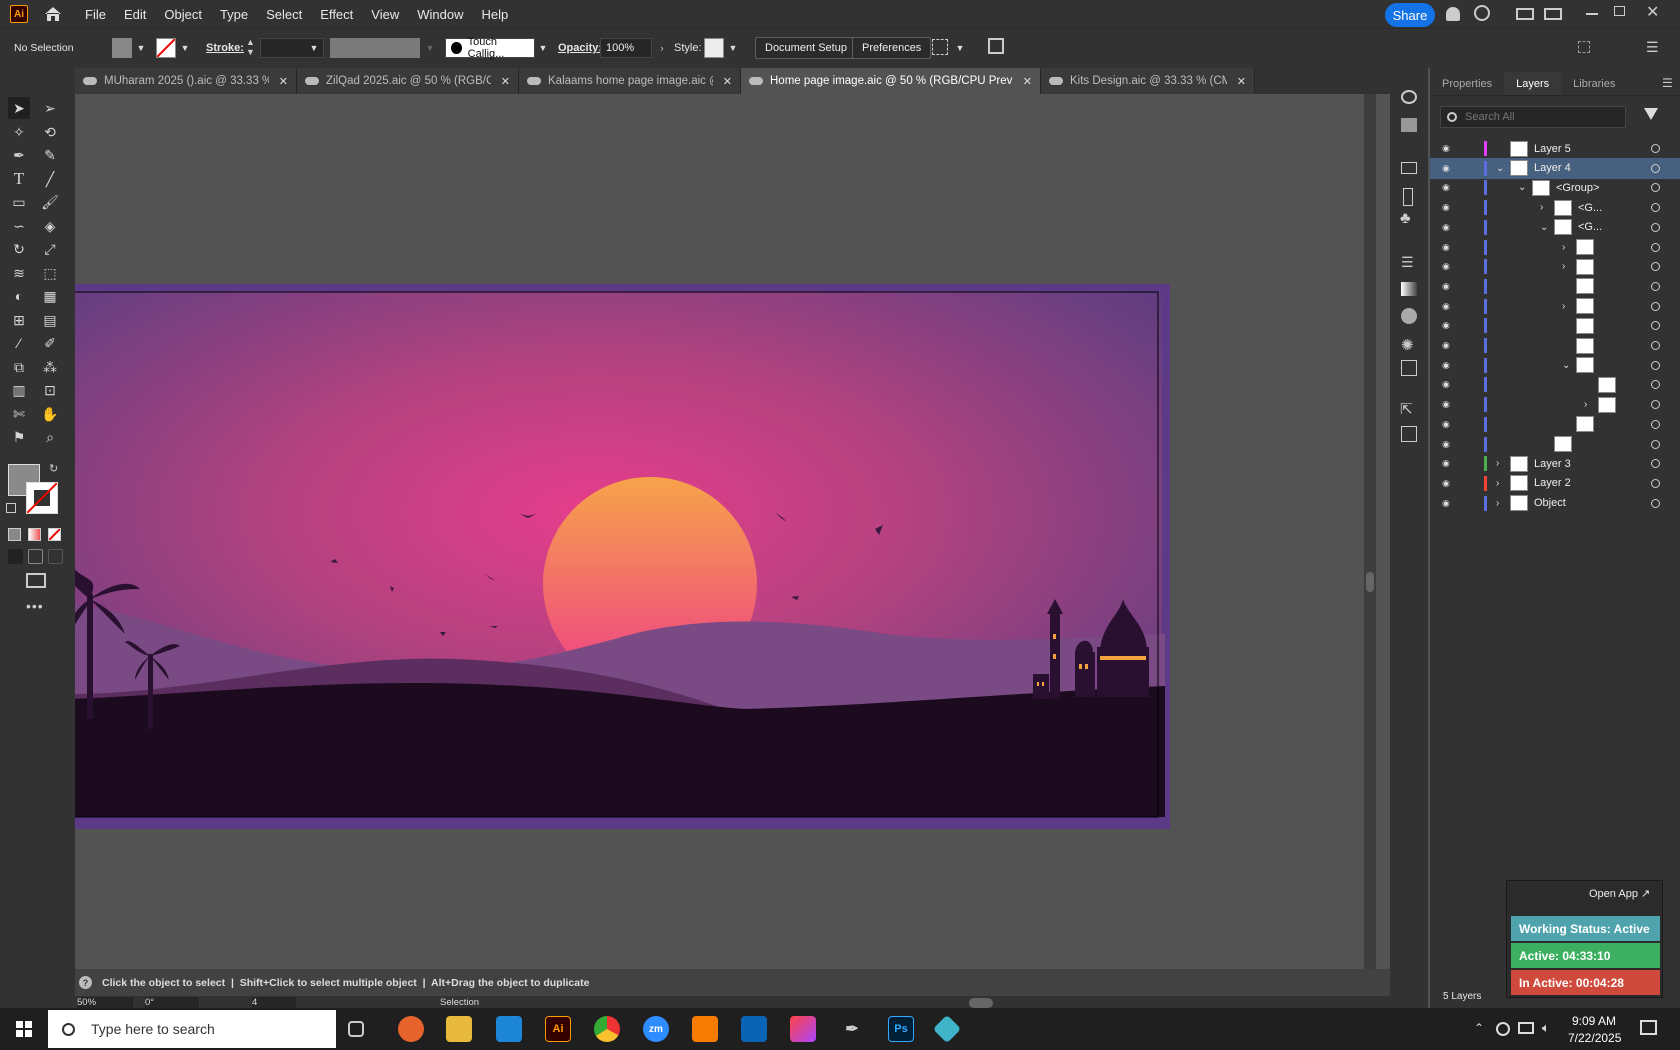  What do you see at coordinates (55, 556) in the screenshot?
I see `draw-inside-icon` at bounding box center [55, 556].